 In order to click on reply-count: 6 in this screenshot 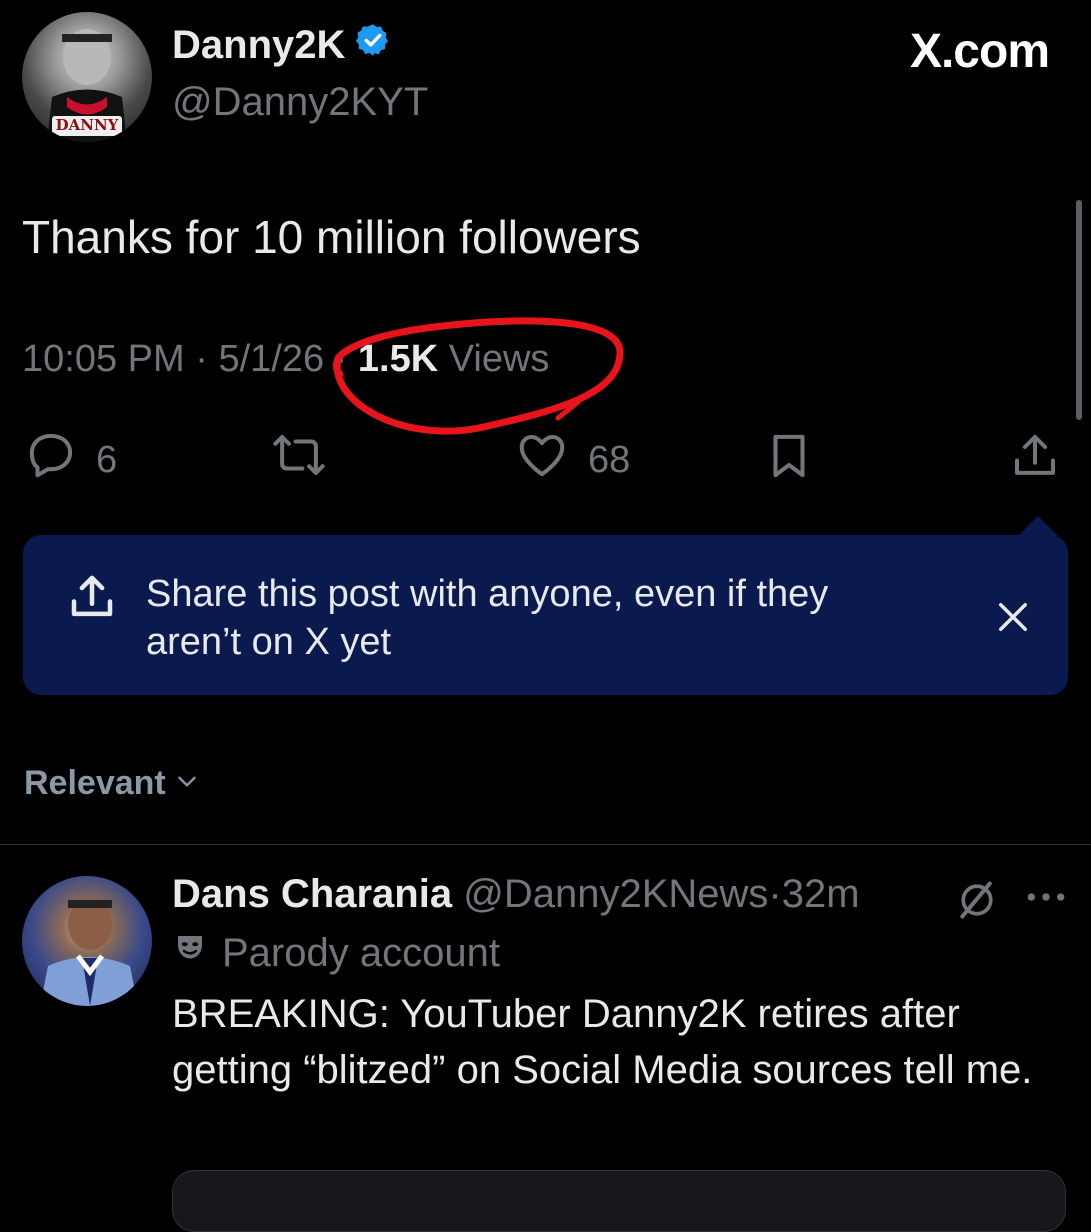, I will do `click(107, 459)`.